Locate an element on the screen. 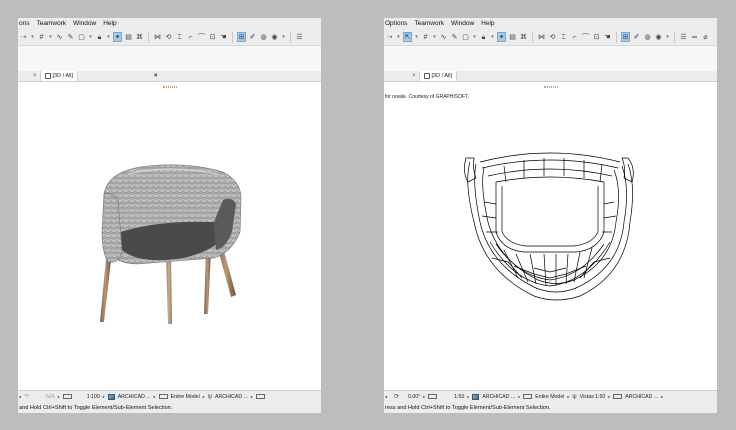 The width and height of the screenshot is (736, 430). menu-options: ons is located at coordinates (24, 23).